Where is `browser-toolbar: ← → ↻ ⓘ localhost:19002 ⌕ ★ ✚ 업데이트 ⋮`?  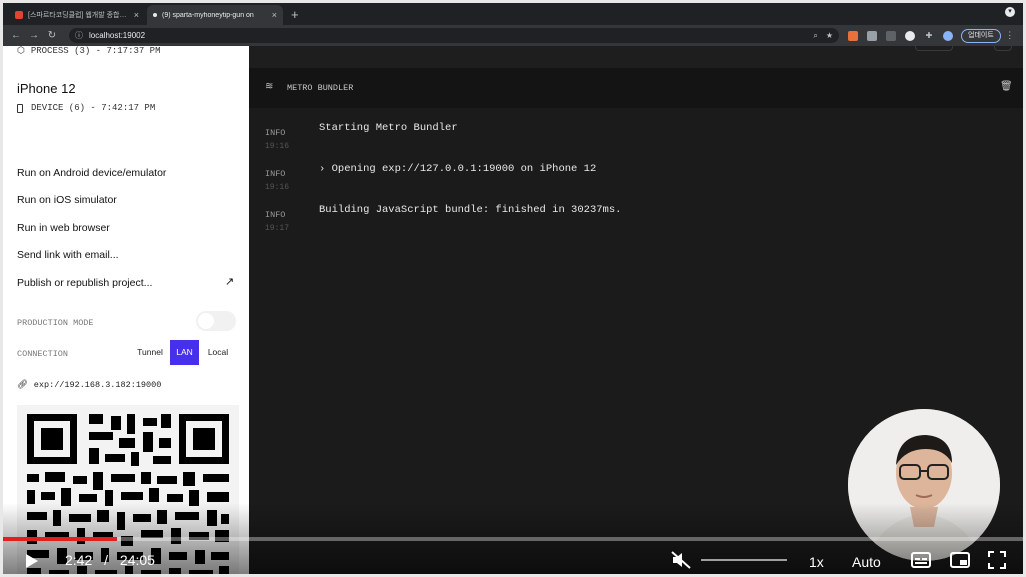
browser-toolbar: ← → ↻ ⓘ localhost:19002 ⌕ ★ ✚ 업데이트 ⋮ is located at coordinates (513, 35).